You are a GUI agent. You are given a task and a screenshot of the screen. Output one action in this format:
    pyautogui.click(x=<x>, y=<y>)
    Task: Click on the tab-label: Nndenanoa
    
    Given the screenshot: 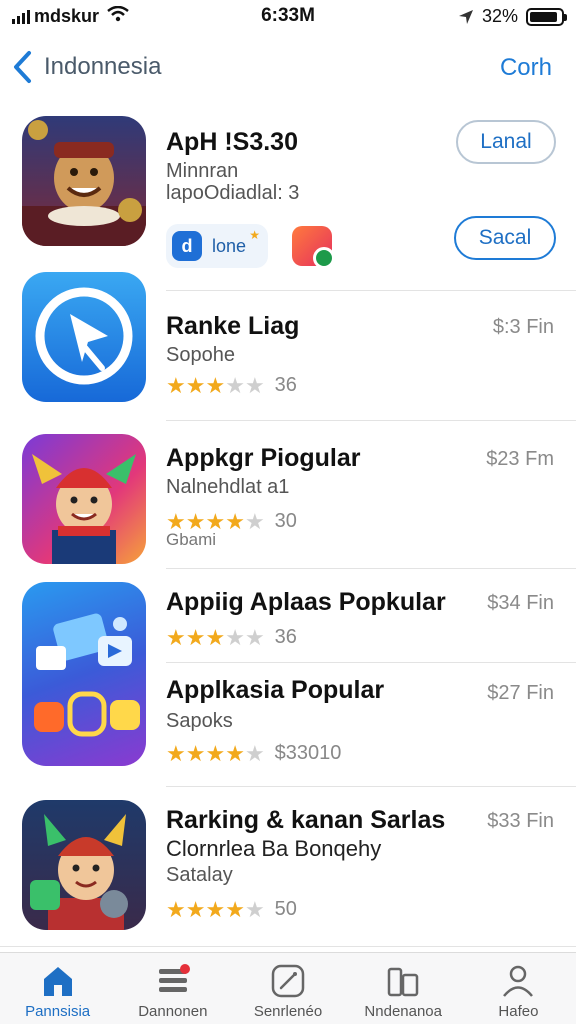 What is the action you would take?
    pyautogui.click(x=403, y=1011)
    